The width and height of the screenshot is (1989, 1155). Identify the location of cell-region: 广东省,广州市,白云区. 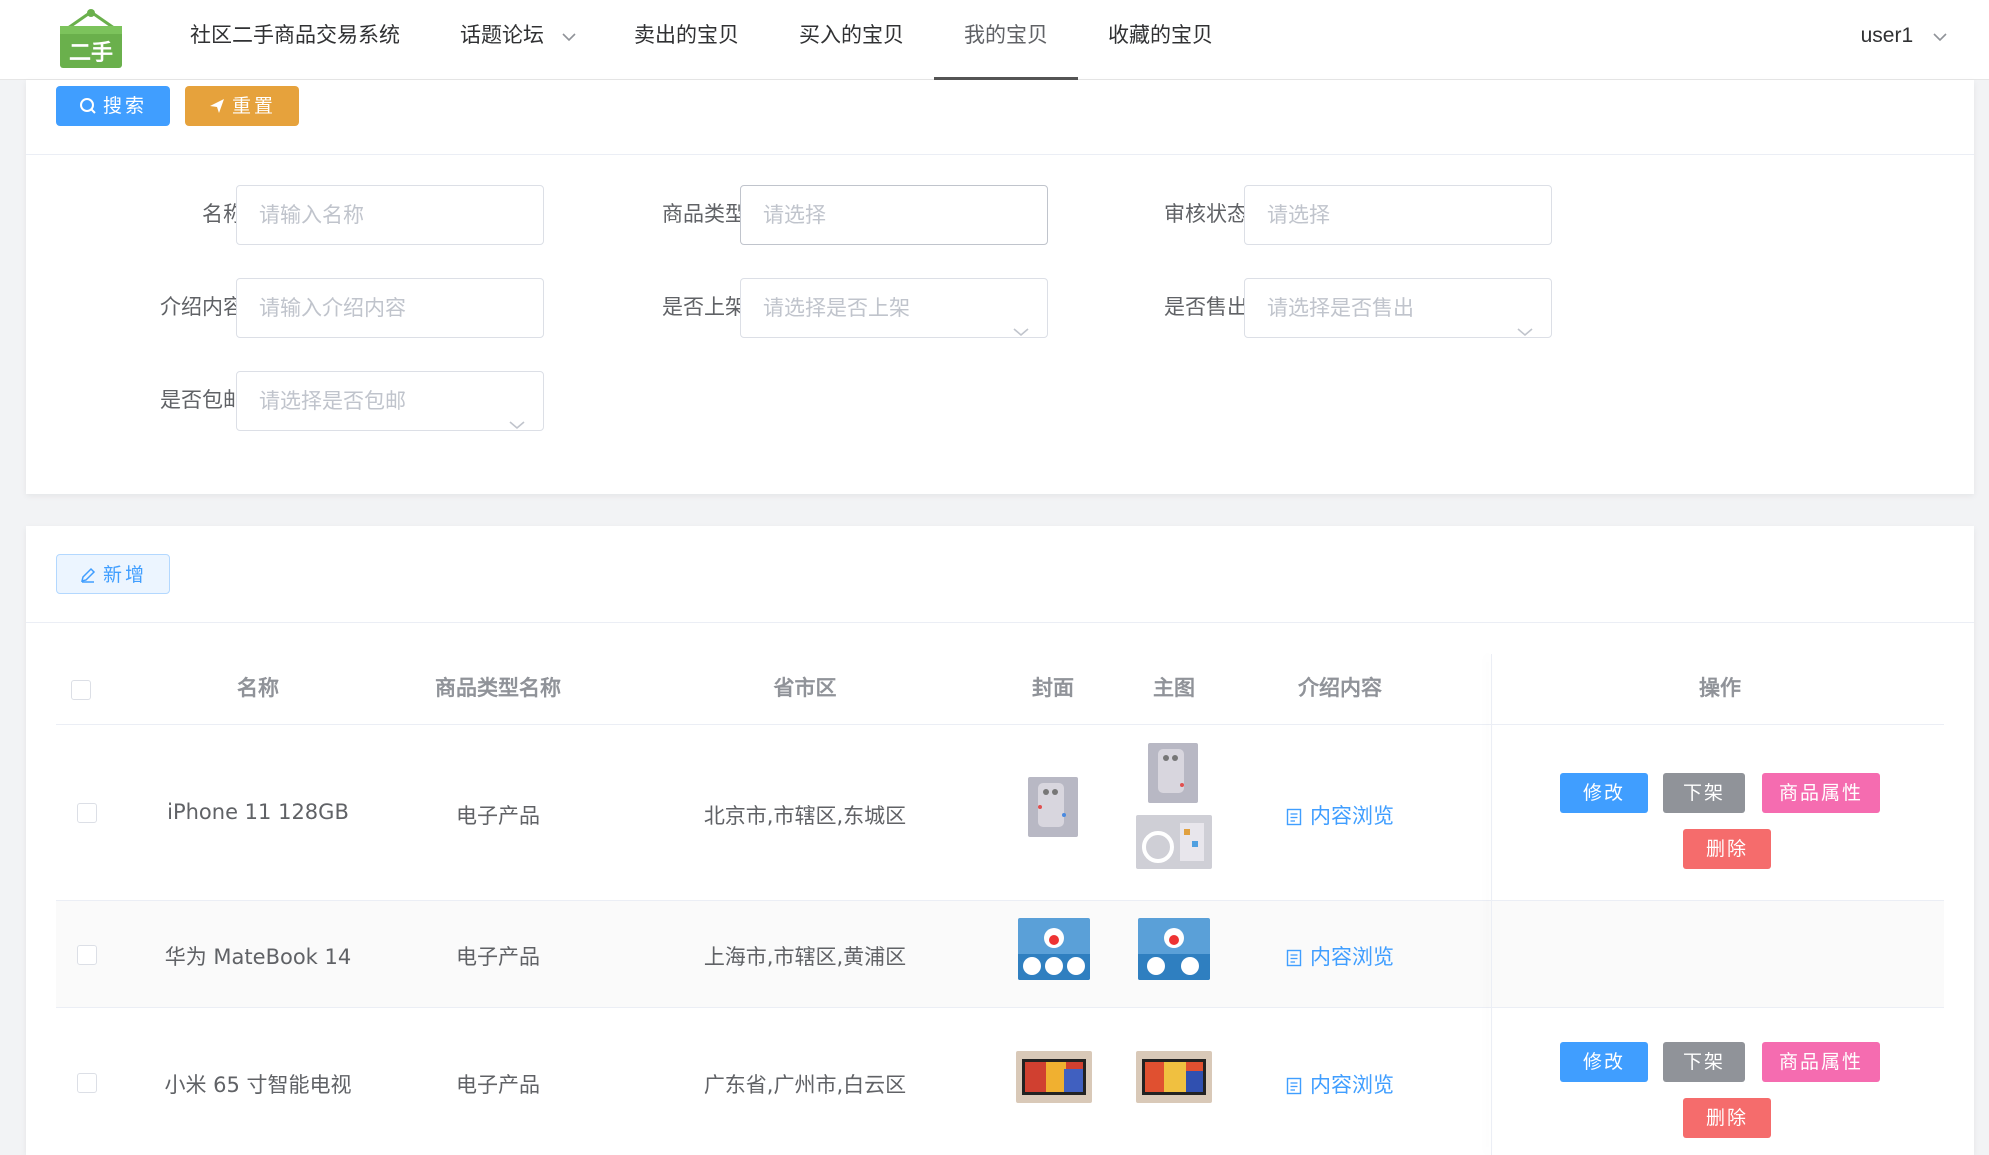
(805, 1085).